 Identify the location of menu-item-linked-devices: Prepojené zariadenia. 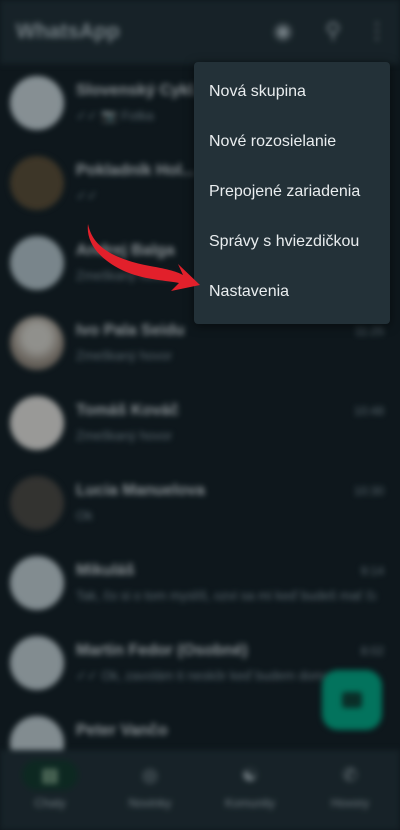
(292, 192).